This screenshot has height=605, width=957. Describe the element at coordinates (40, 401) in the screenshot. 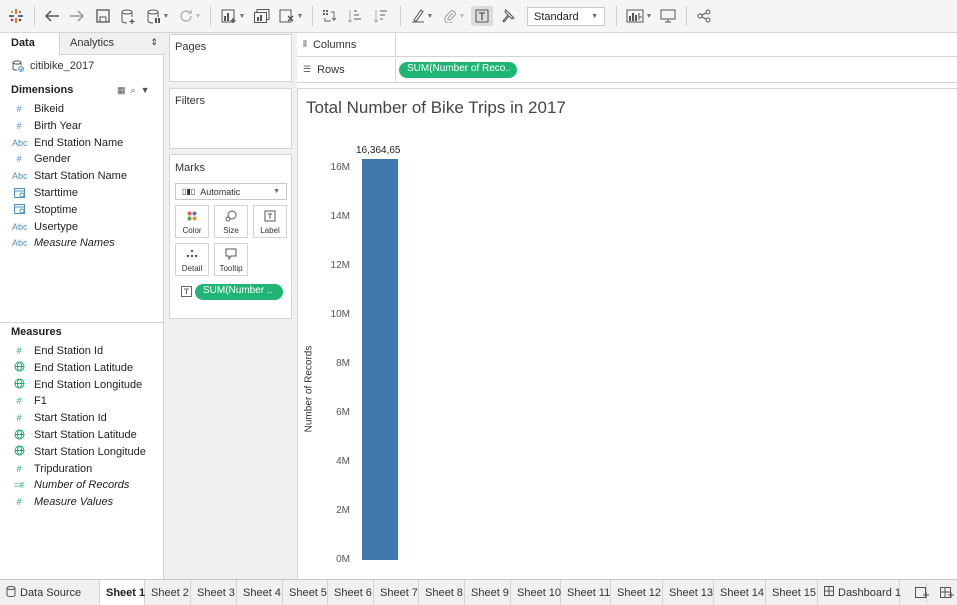

I see `field-label: F1` at that location.